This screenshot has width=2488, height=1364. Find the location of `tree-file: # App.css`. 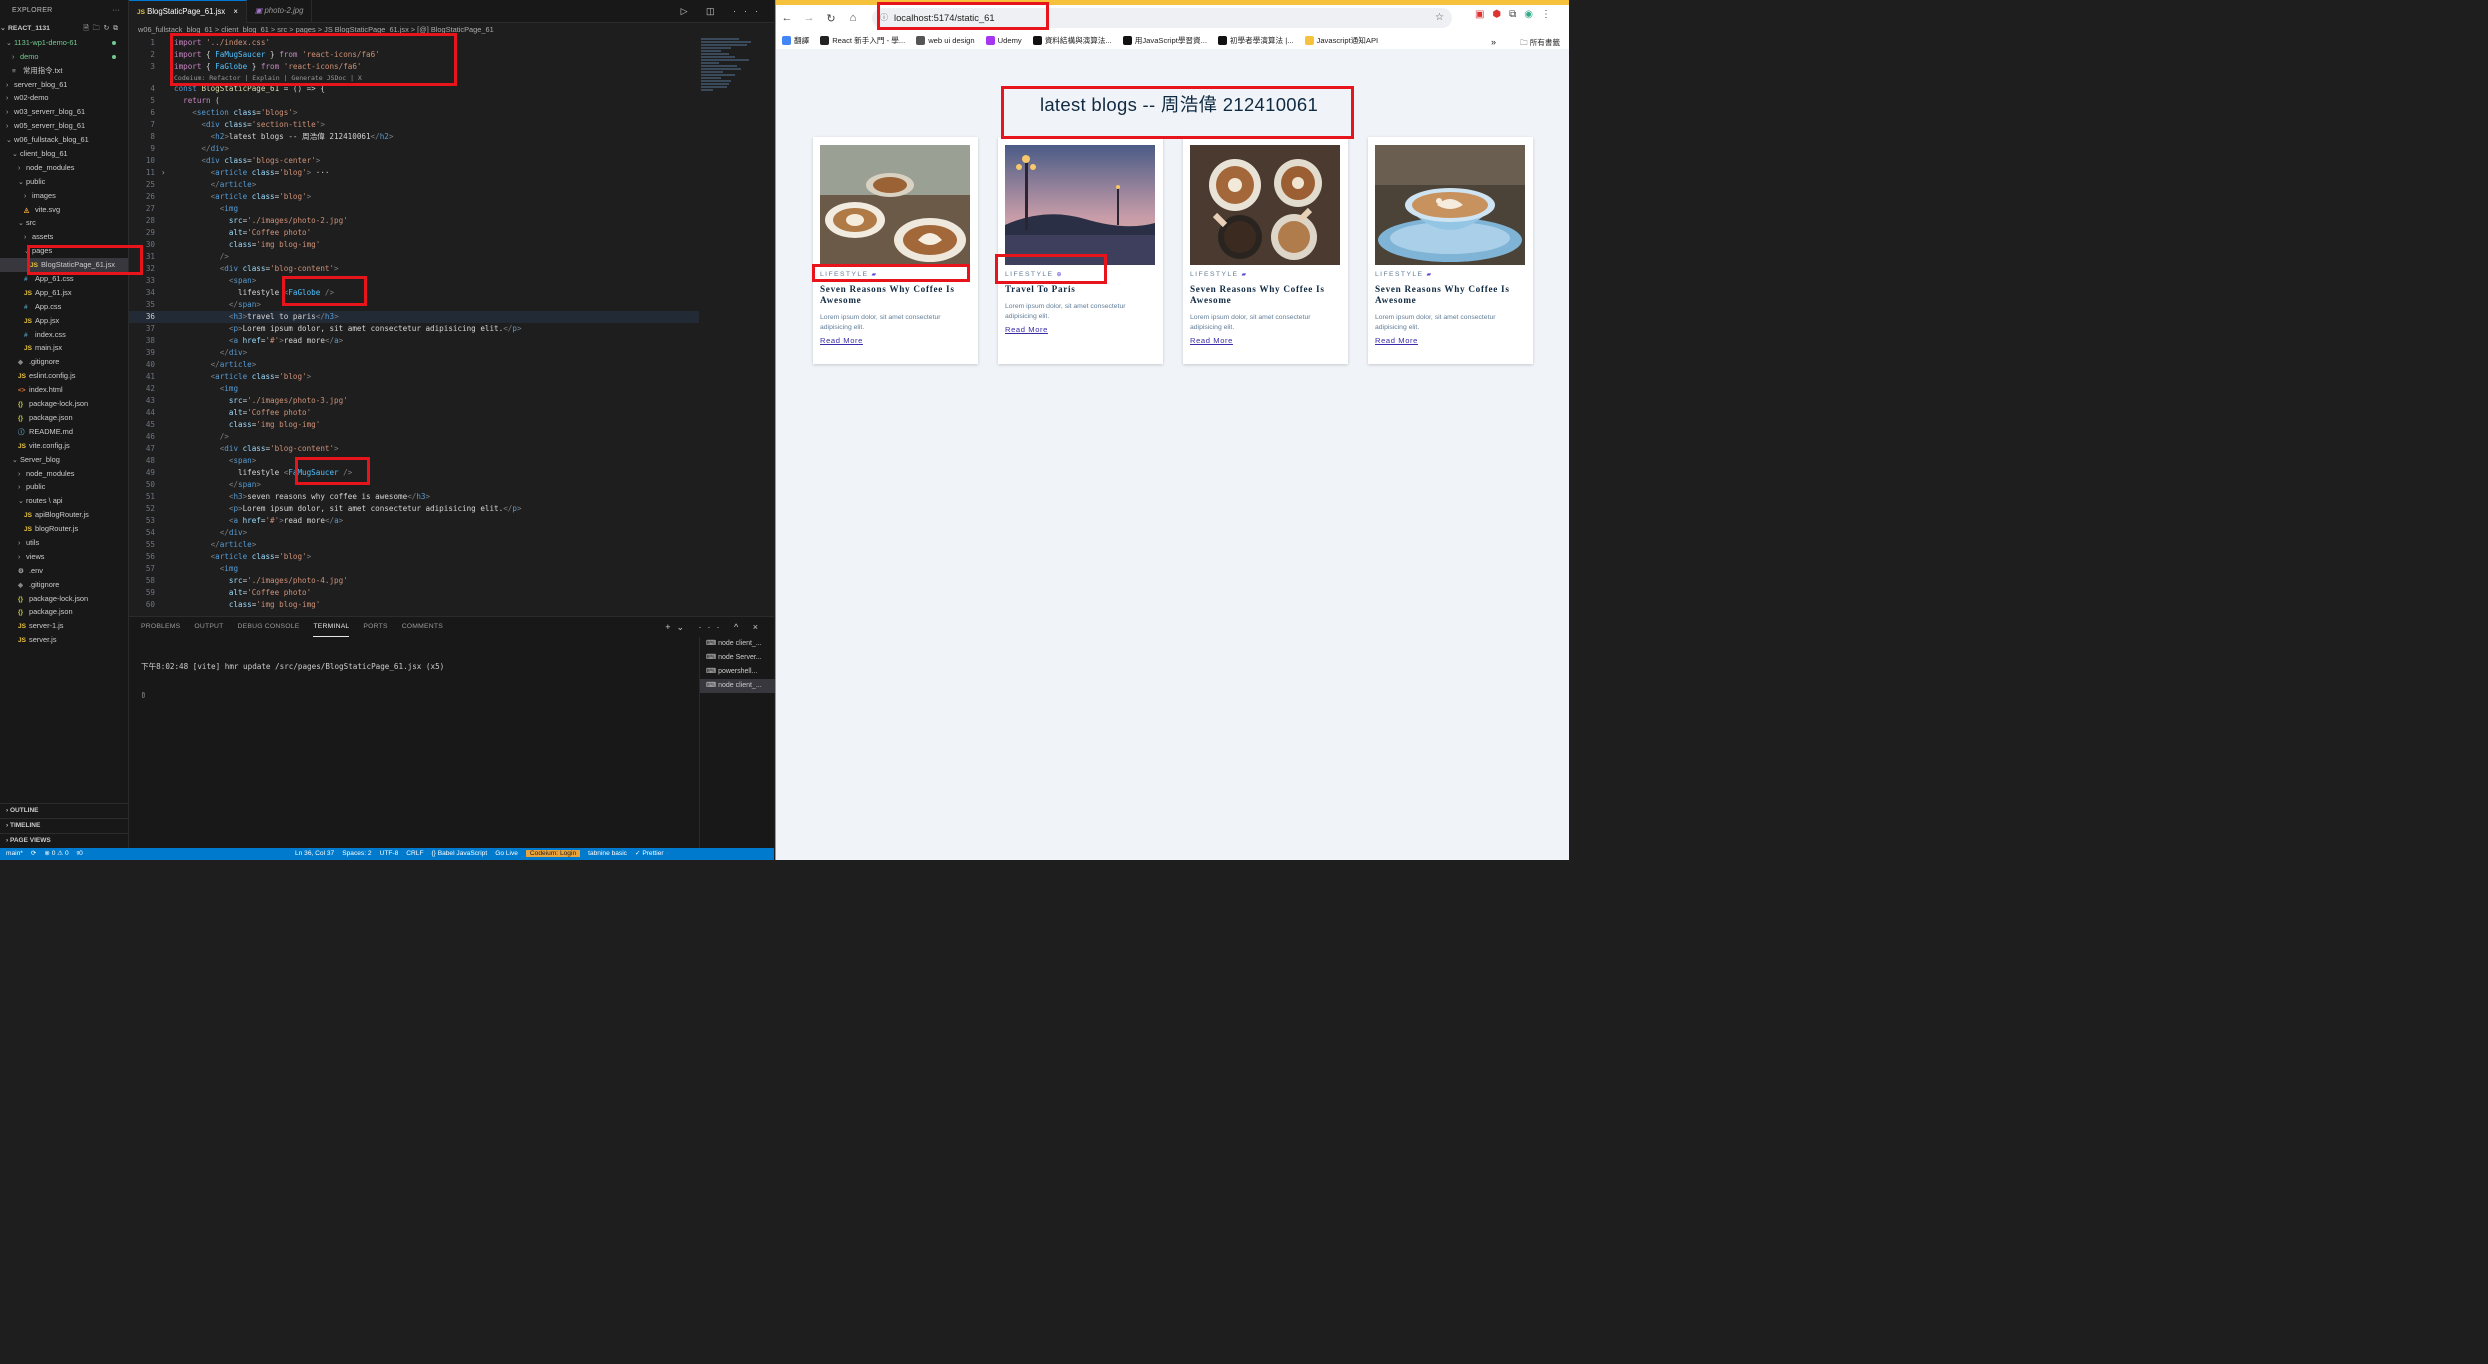

tree-file: # App.css is located at coordinates (64, 307).